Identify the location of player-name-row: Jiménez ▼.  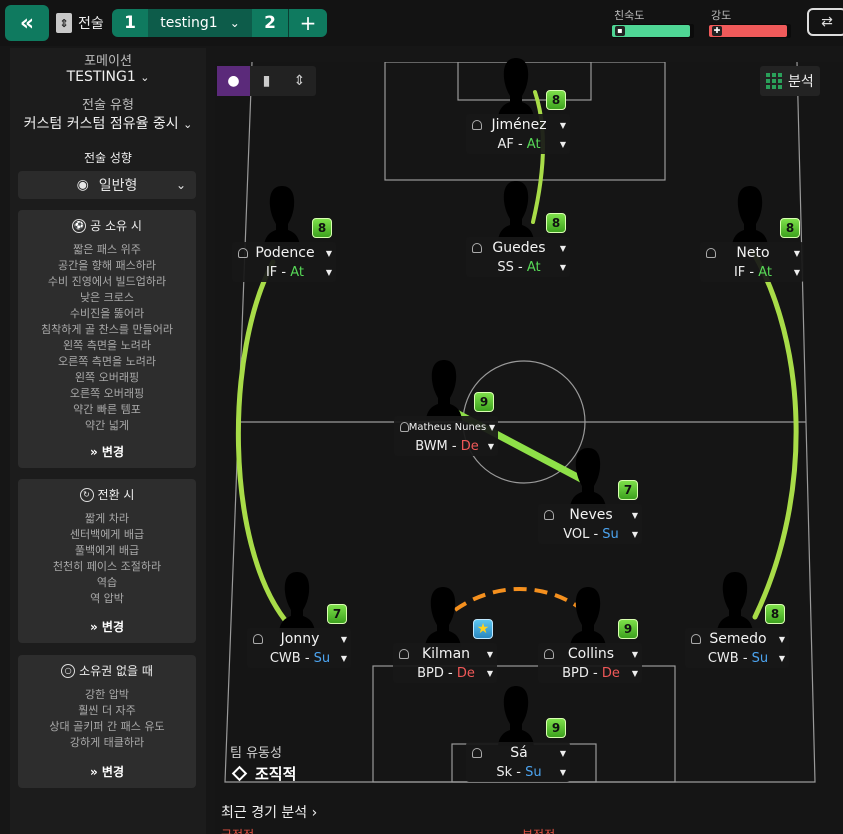
(518, 125).